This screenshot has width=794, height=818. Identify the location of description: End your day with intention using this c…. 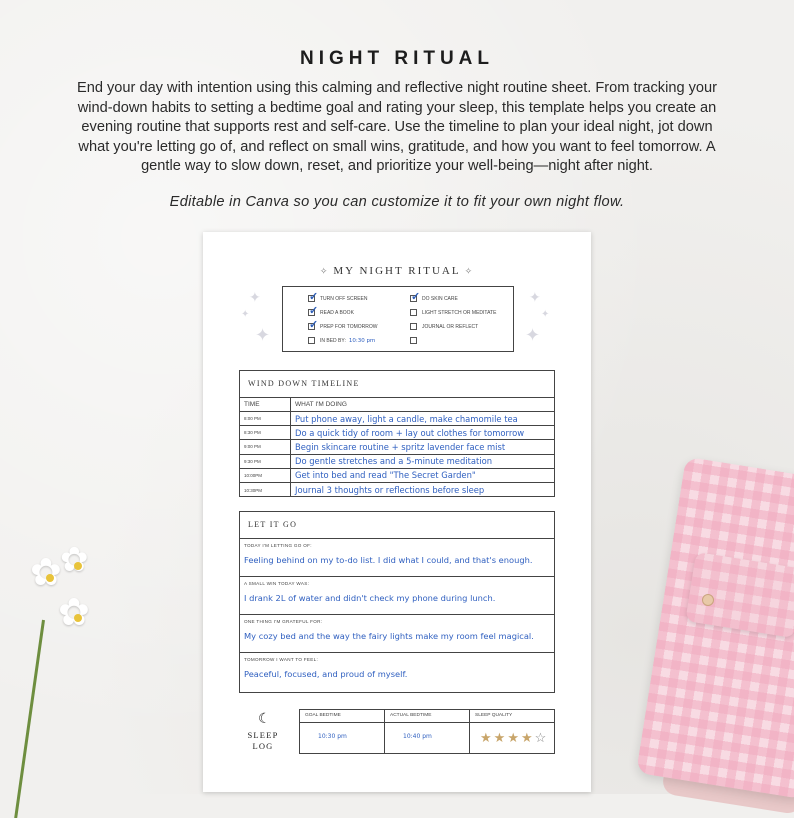
(397, 127).